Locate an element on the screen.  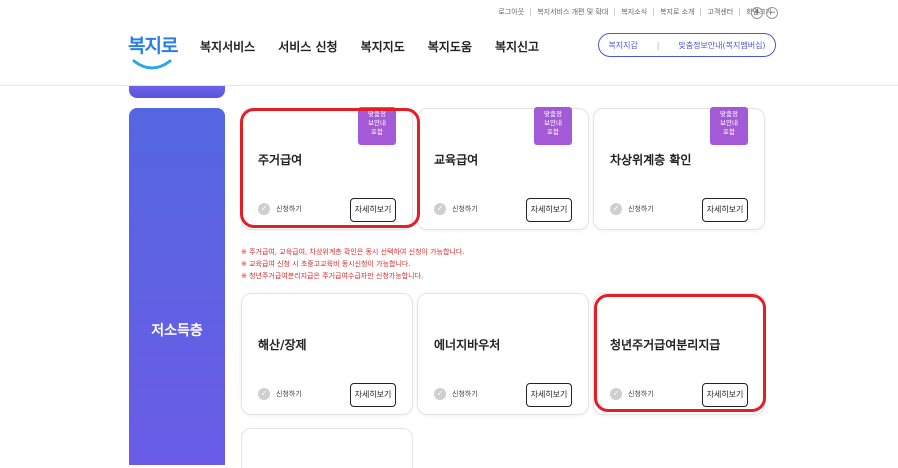
nav-welfare-service: 복지서비스 is located at coordinates (227, 46).